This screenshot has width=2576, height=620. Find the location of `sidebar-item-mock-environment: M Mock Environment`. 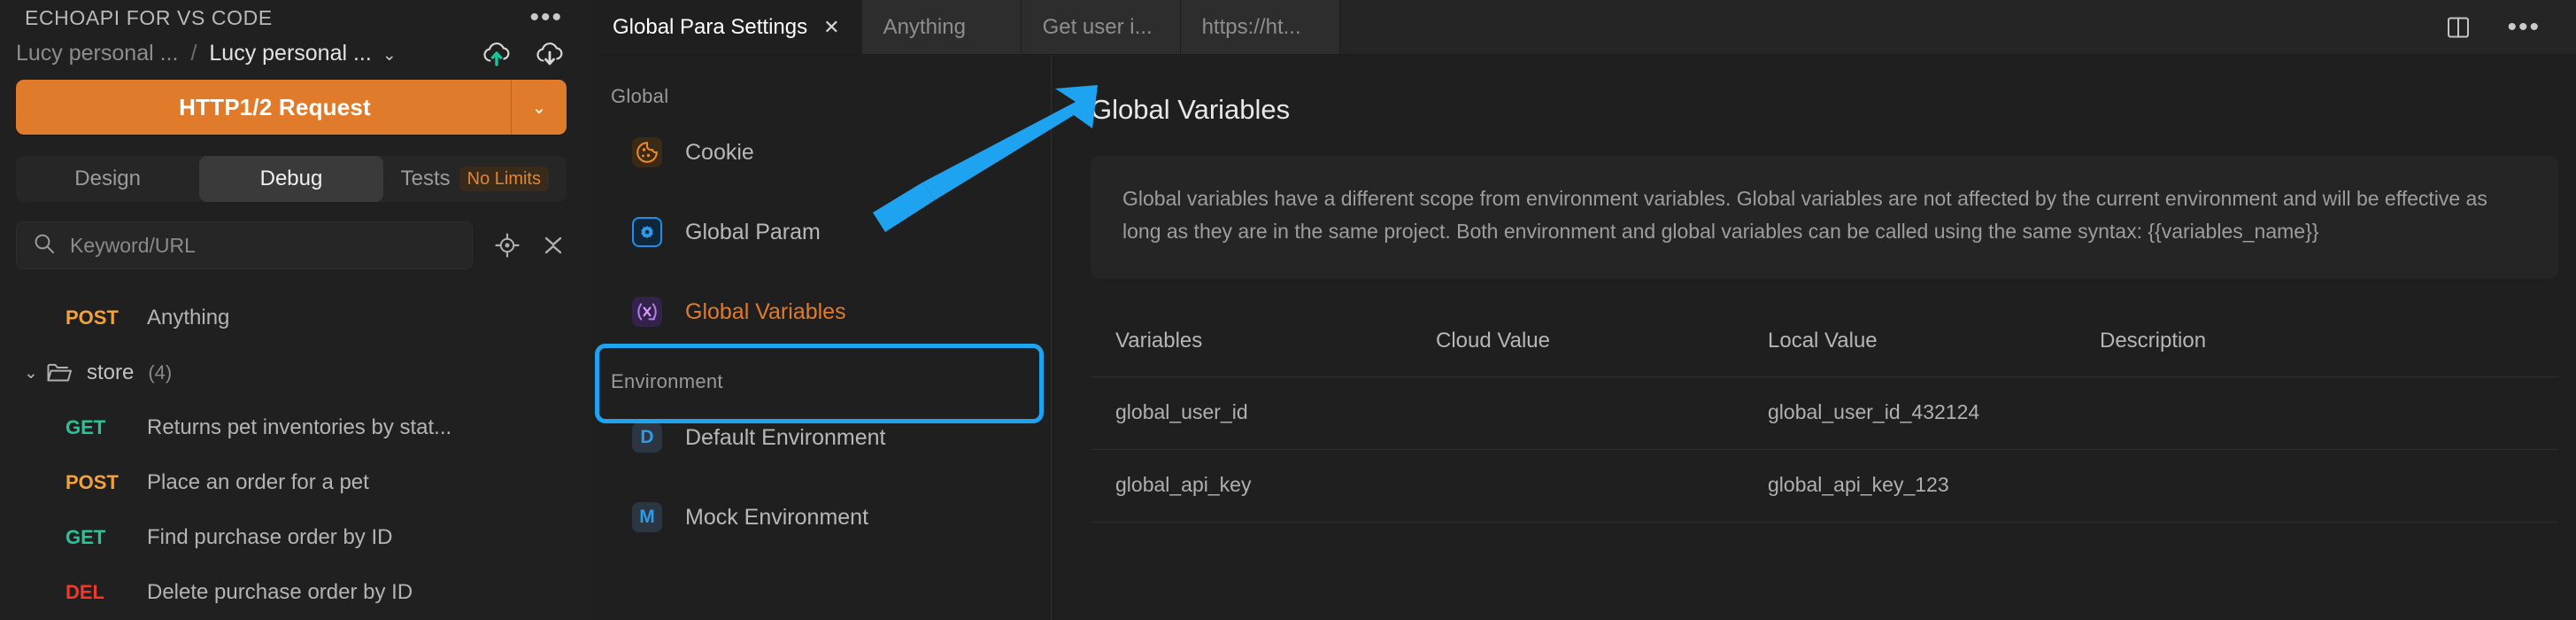

sidebar-item-mock-environment: M Mock Environment is located at coordinates (819, 518).